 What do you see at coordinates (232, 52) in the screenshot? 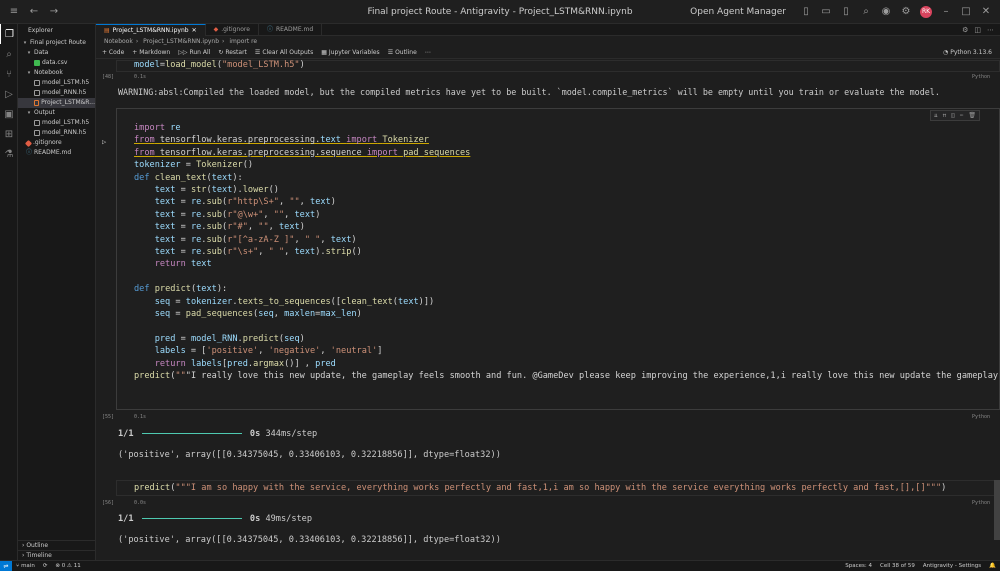
I see `restart-button: ↻ Restart` at bounding box center [232, 52].